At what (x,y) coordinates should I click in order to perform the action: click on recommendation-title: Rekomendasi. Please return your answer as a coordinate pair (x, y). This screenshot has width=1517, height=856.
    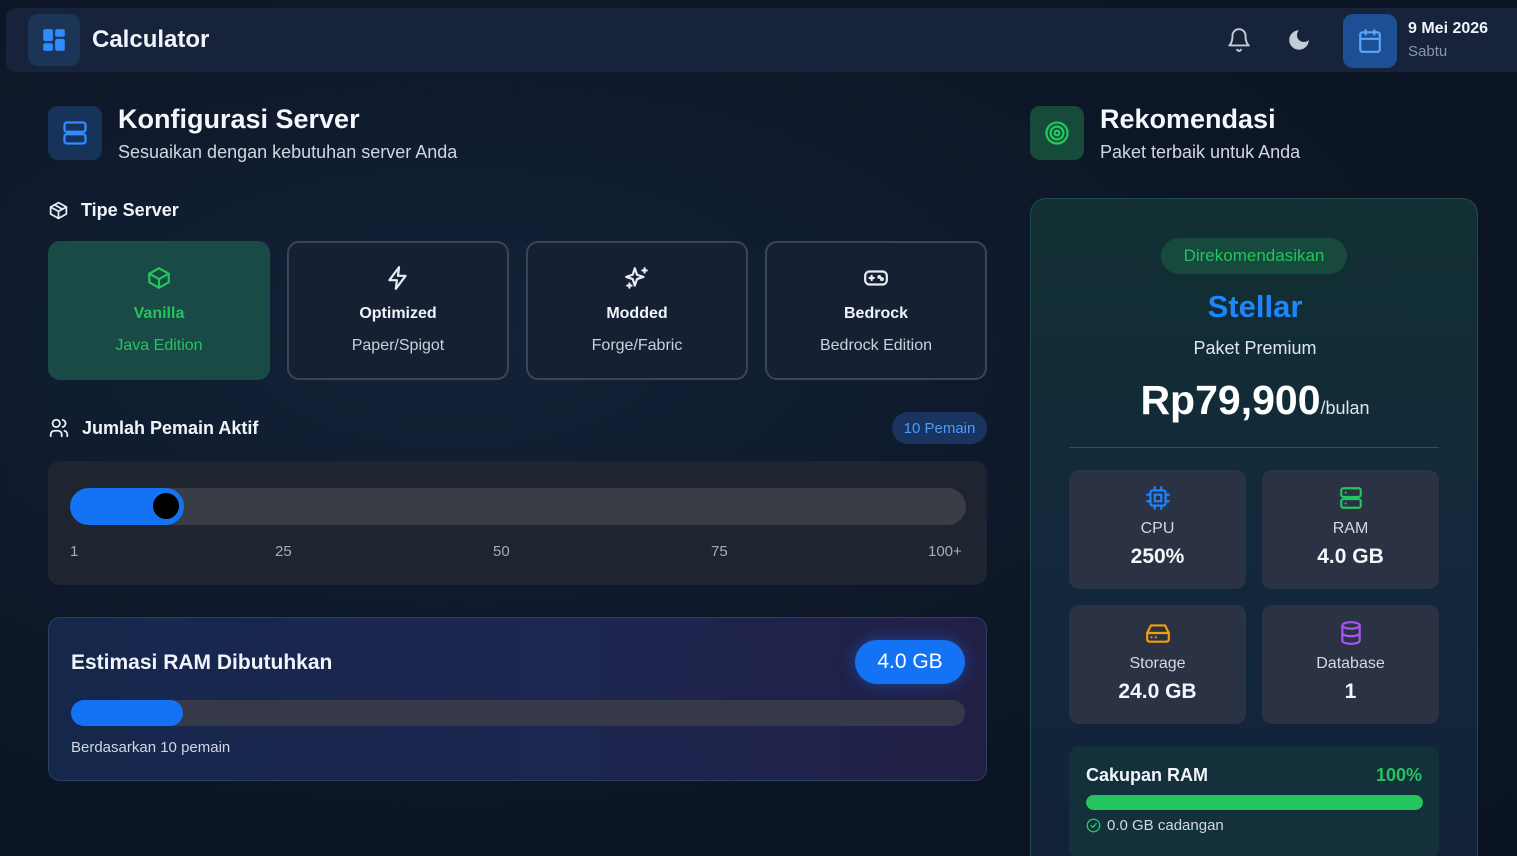
    Looking at the image, I should click on (1188, 119).